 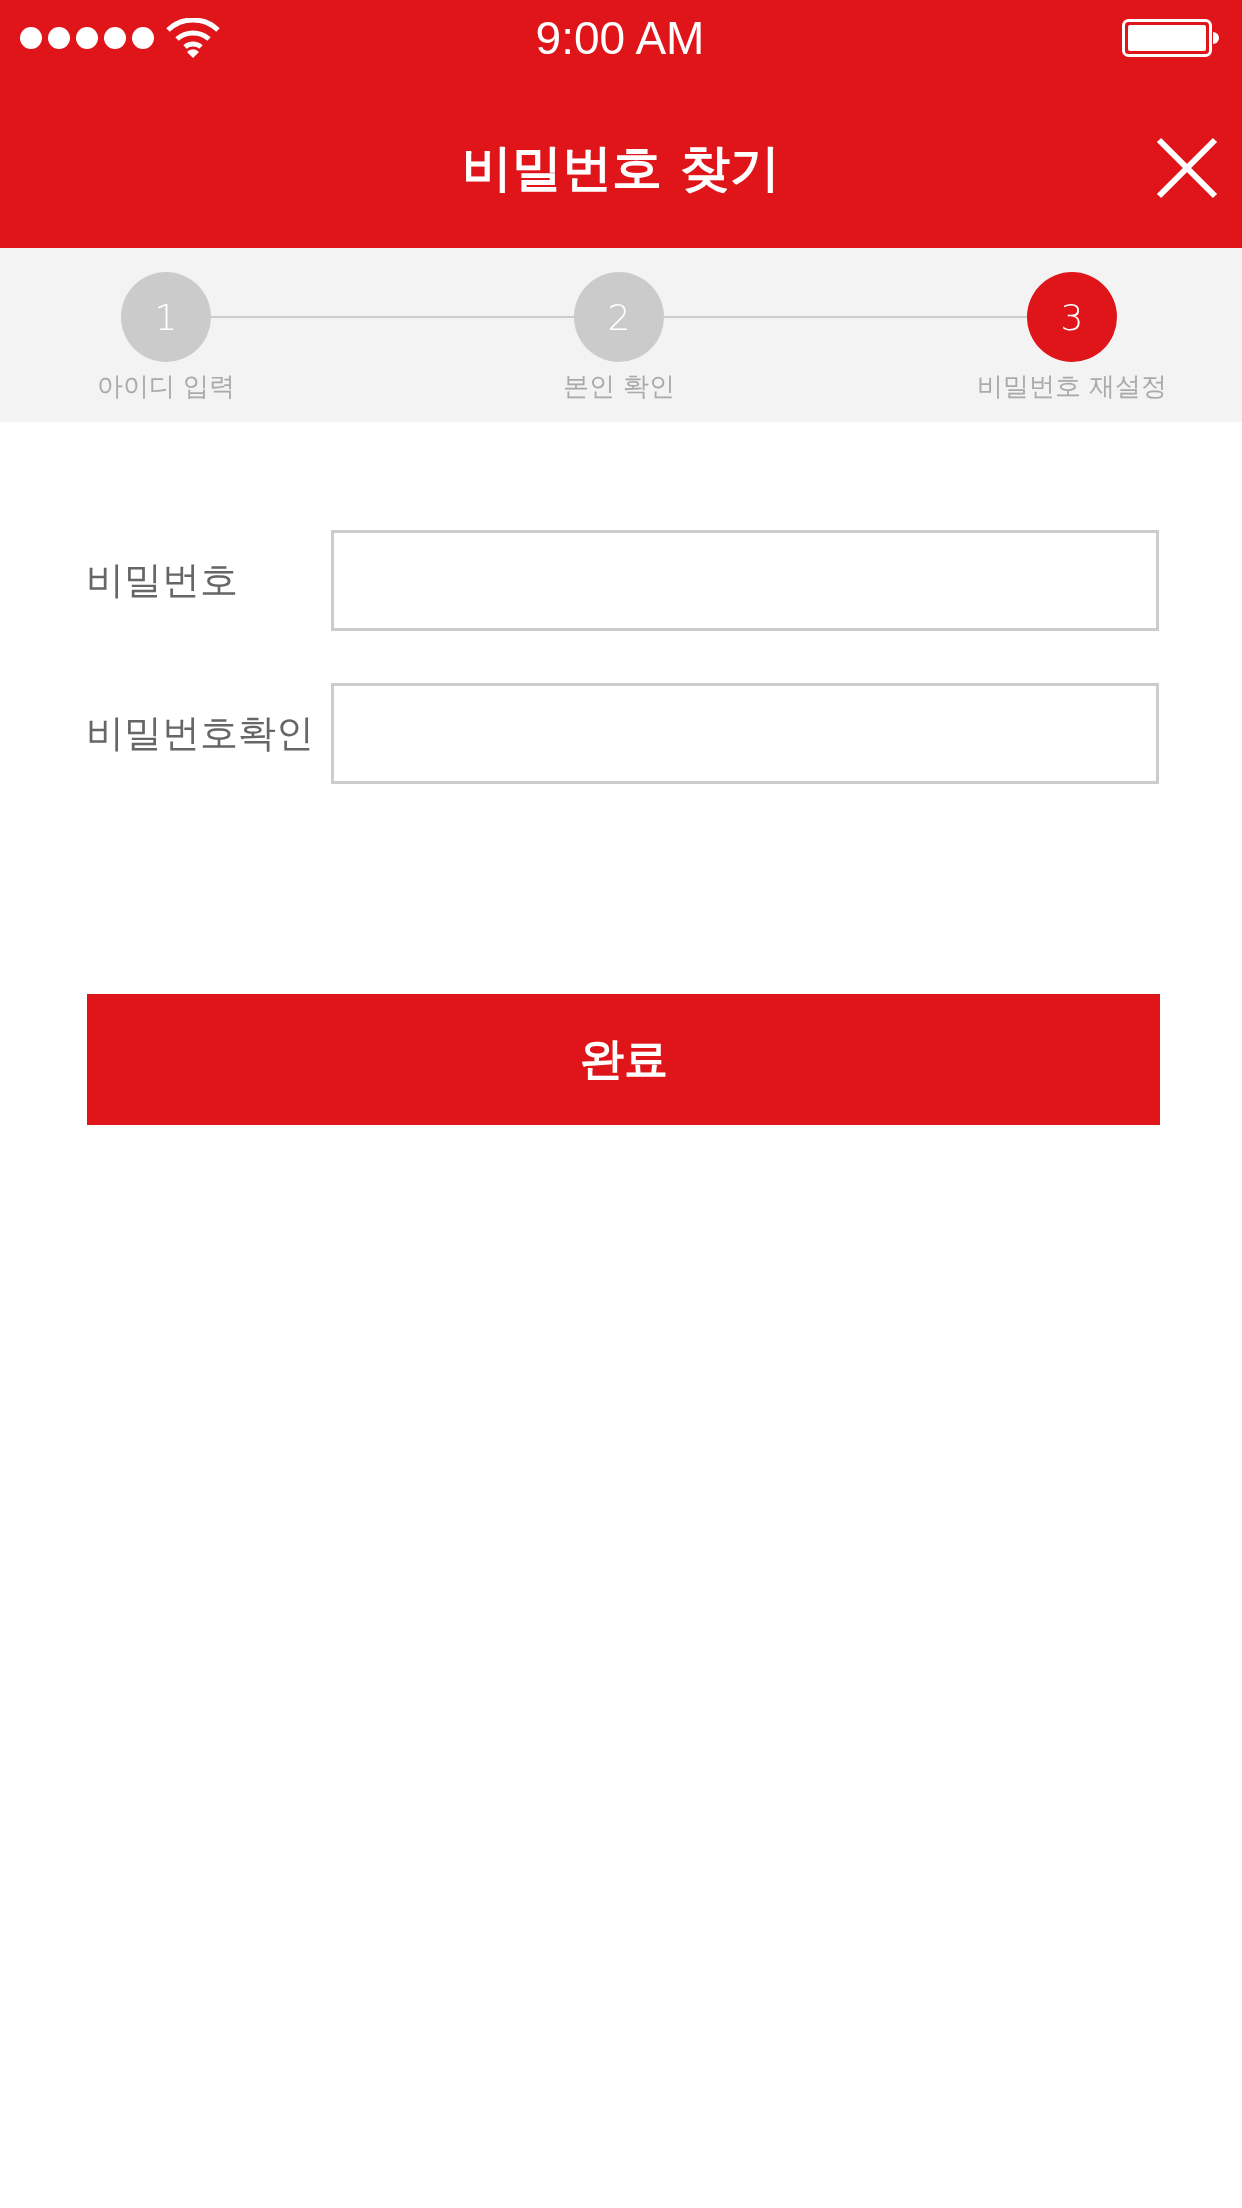 What do you see at coordinates (1171, 38) in the screenshot?
I see `battery-icon` at bounding box center [1171, 38].